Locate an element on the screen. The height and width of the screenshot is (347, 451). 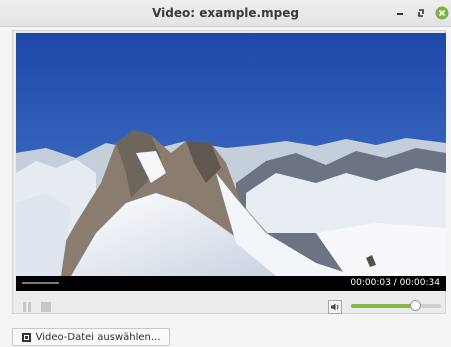
stop-icon is located at coordinates (46, 307).